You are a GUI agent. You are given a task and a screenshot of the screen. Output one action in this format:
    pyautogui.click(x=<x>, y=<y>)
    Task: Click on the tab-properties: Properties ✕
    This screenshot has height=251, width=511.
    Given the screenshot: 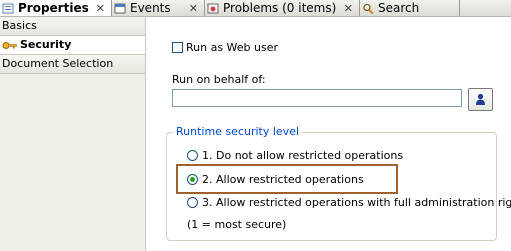 What is the action you would take?
    pyautogui.click(x=56, y=8)
    